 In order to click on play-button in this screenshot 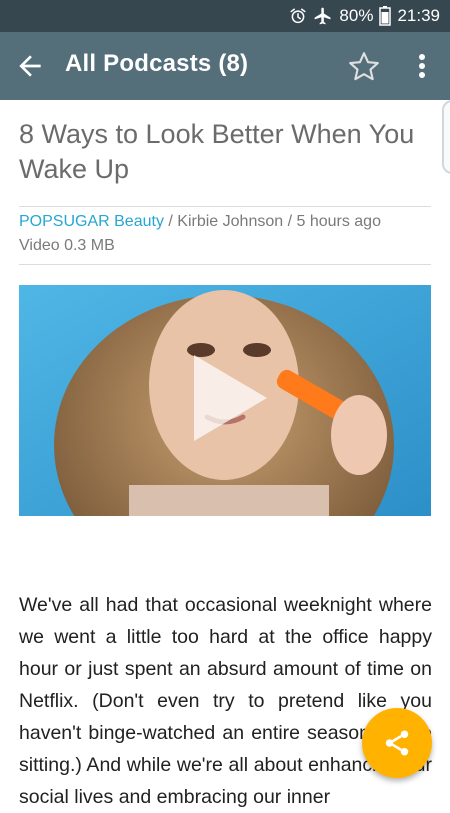, I will do `click(229, 398)`.